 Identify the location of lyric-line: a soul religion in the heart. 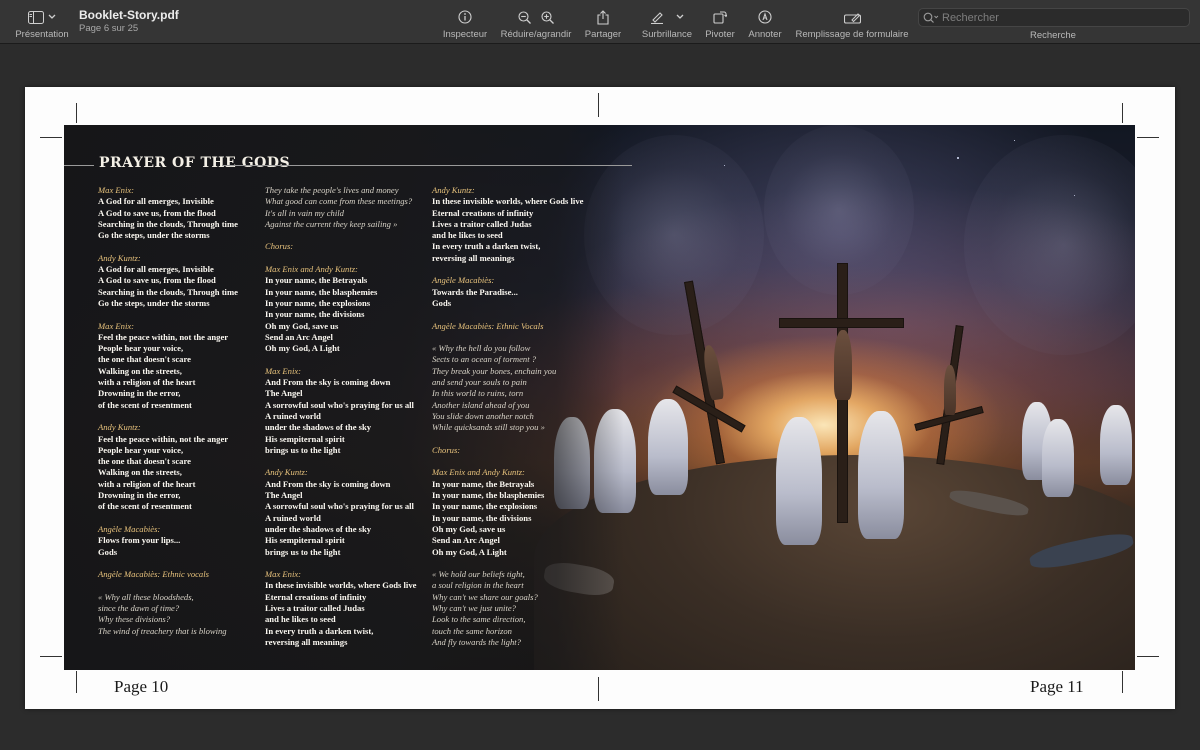
(478, 585).